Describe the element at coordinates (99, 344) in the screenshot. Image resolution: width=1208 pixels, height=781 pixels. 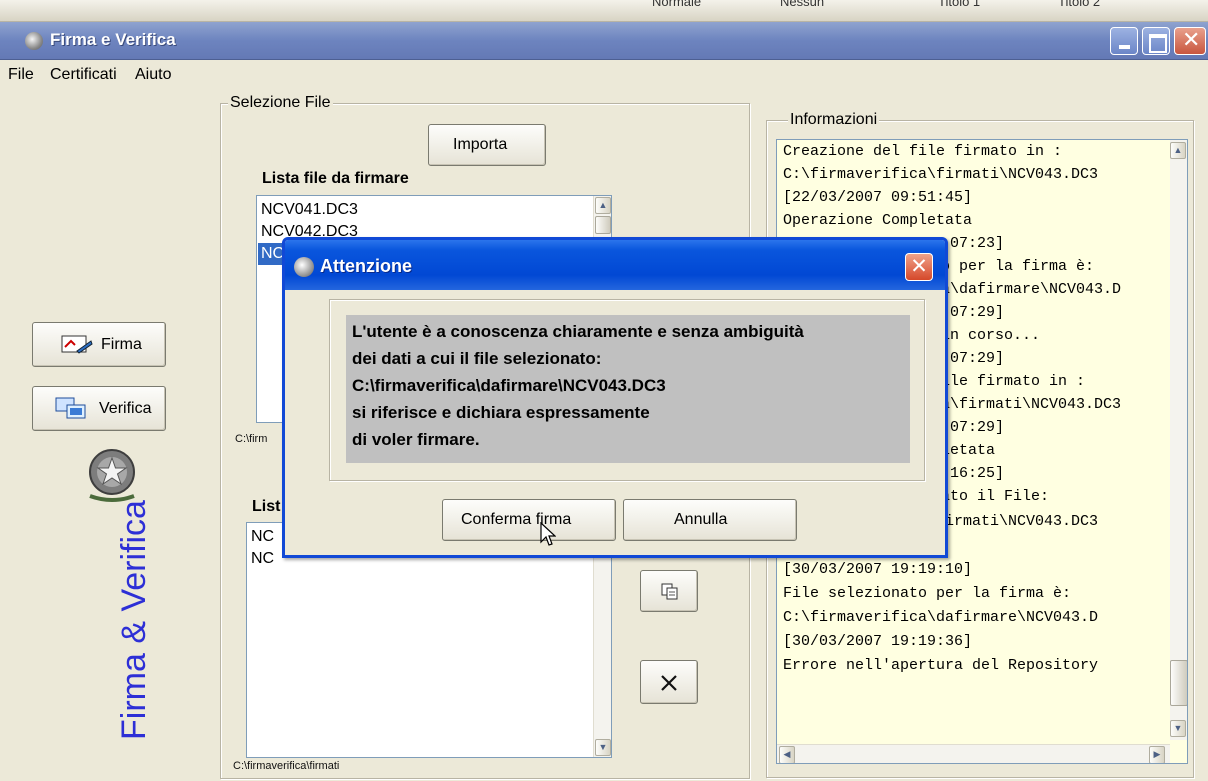
I see `sign-button: Firma` at that location.